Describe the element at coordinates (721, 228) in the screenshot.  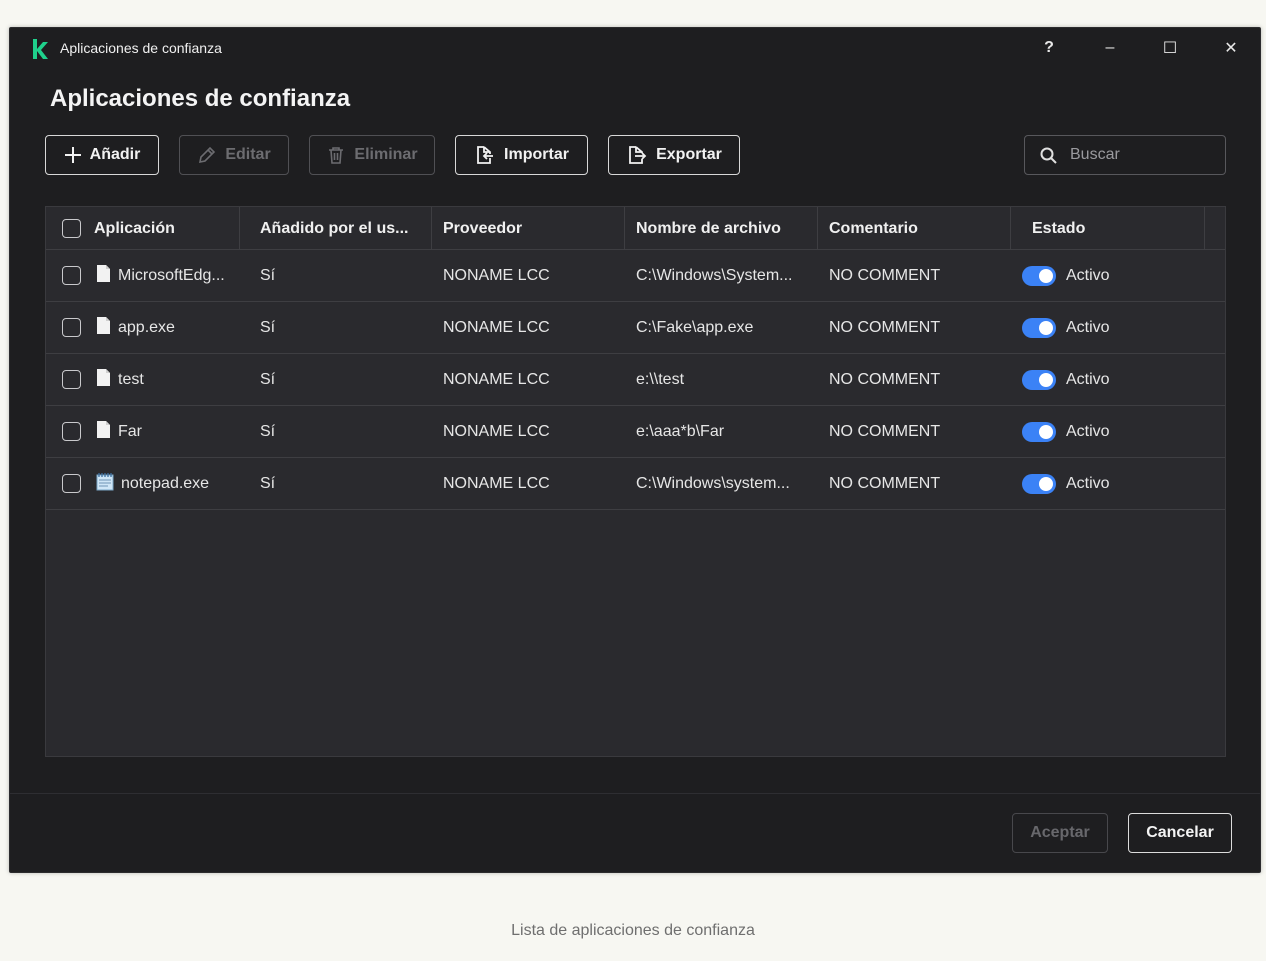
I see `column-header-file-name: Nombre de archivo` at that location.